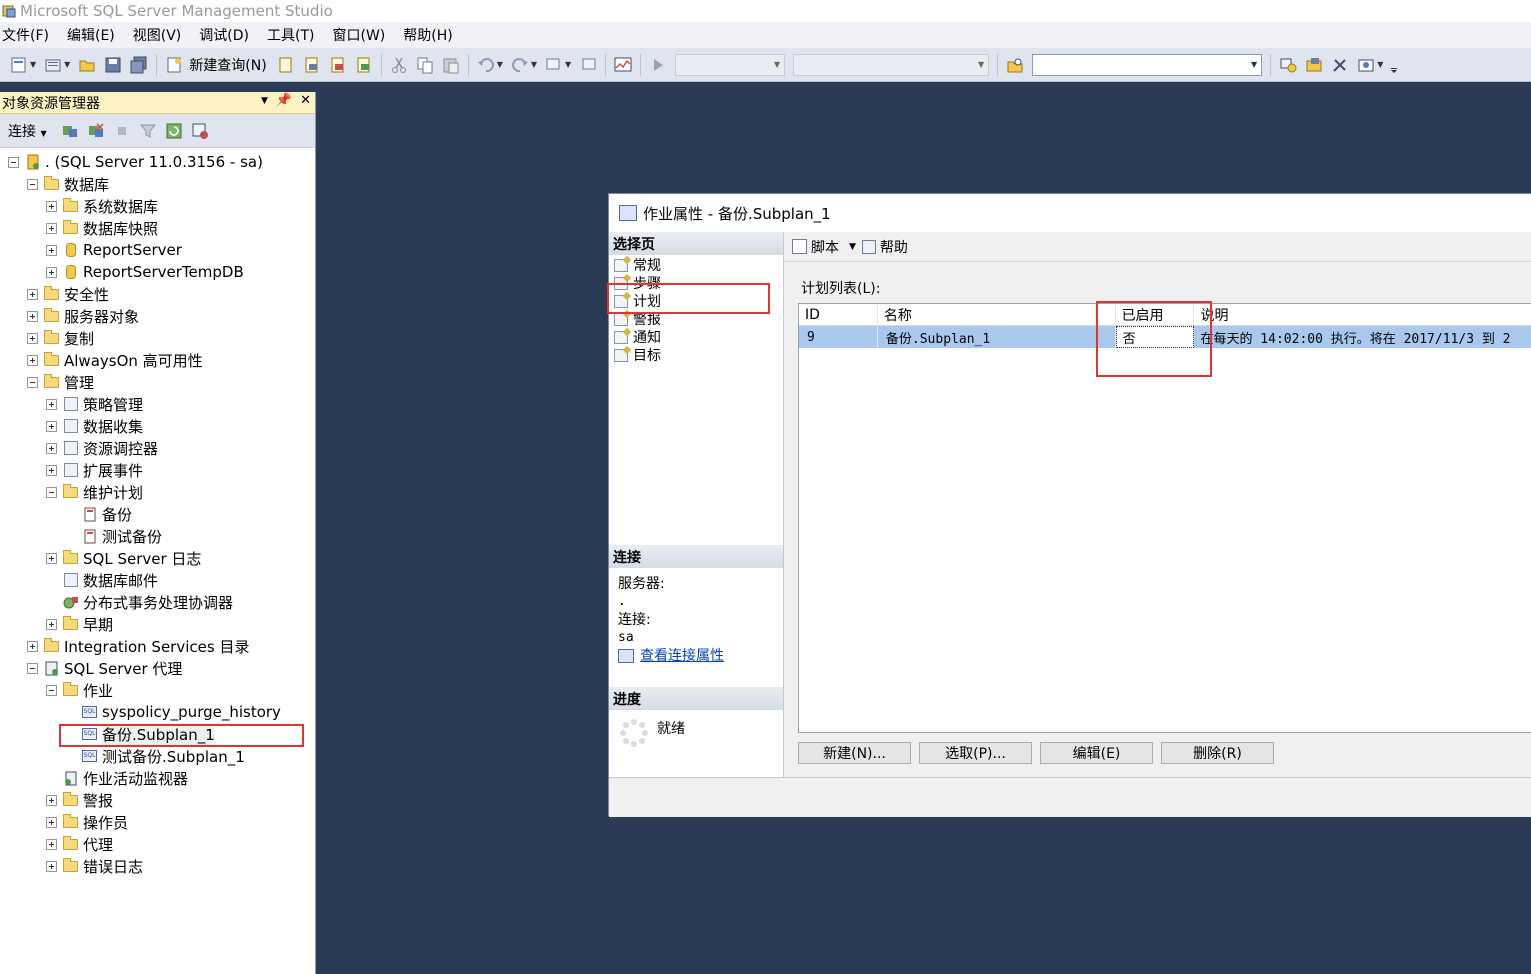 This screenshot has width=1531, height=974. What do you see at coordinates (520, 65) in the screenshot?
I see `redo-icon` at bounding box center [520, 65].